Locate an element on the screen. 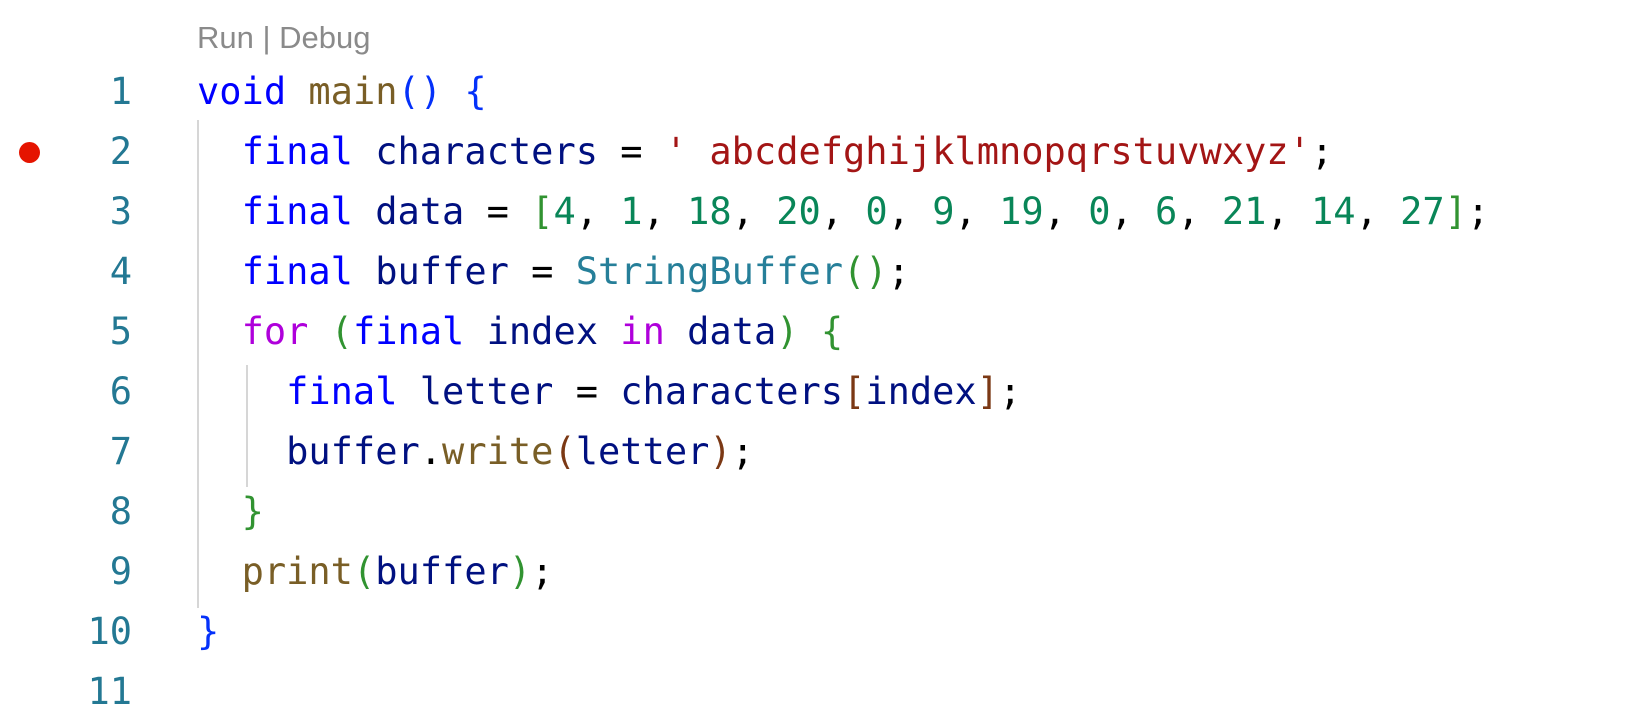  code-line: 6 final letter = characters[index]; is located at coordinates (818, 392).